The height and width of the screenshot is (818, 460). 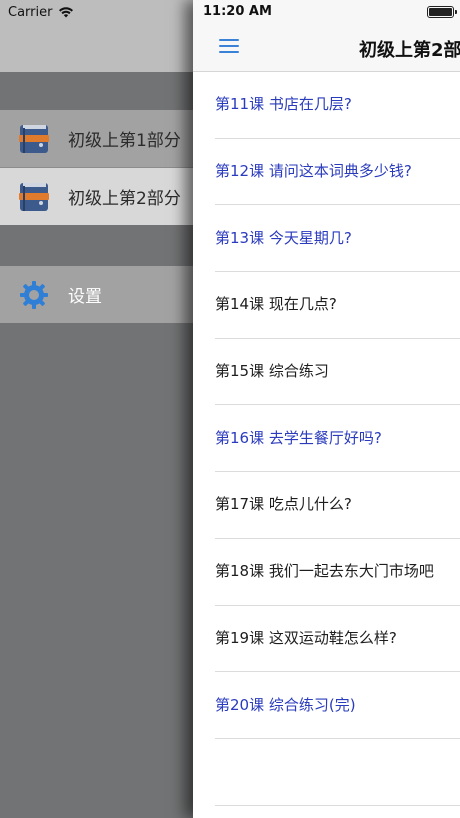 What do you see at coordinates (237, 11) in the screenshot?
I see `status-time: 11:20 AM` at bounding box center [237, 11].